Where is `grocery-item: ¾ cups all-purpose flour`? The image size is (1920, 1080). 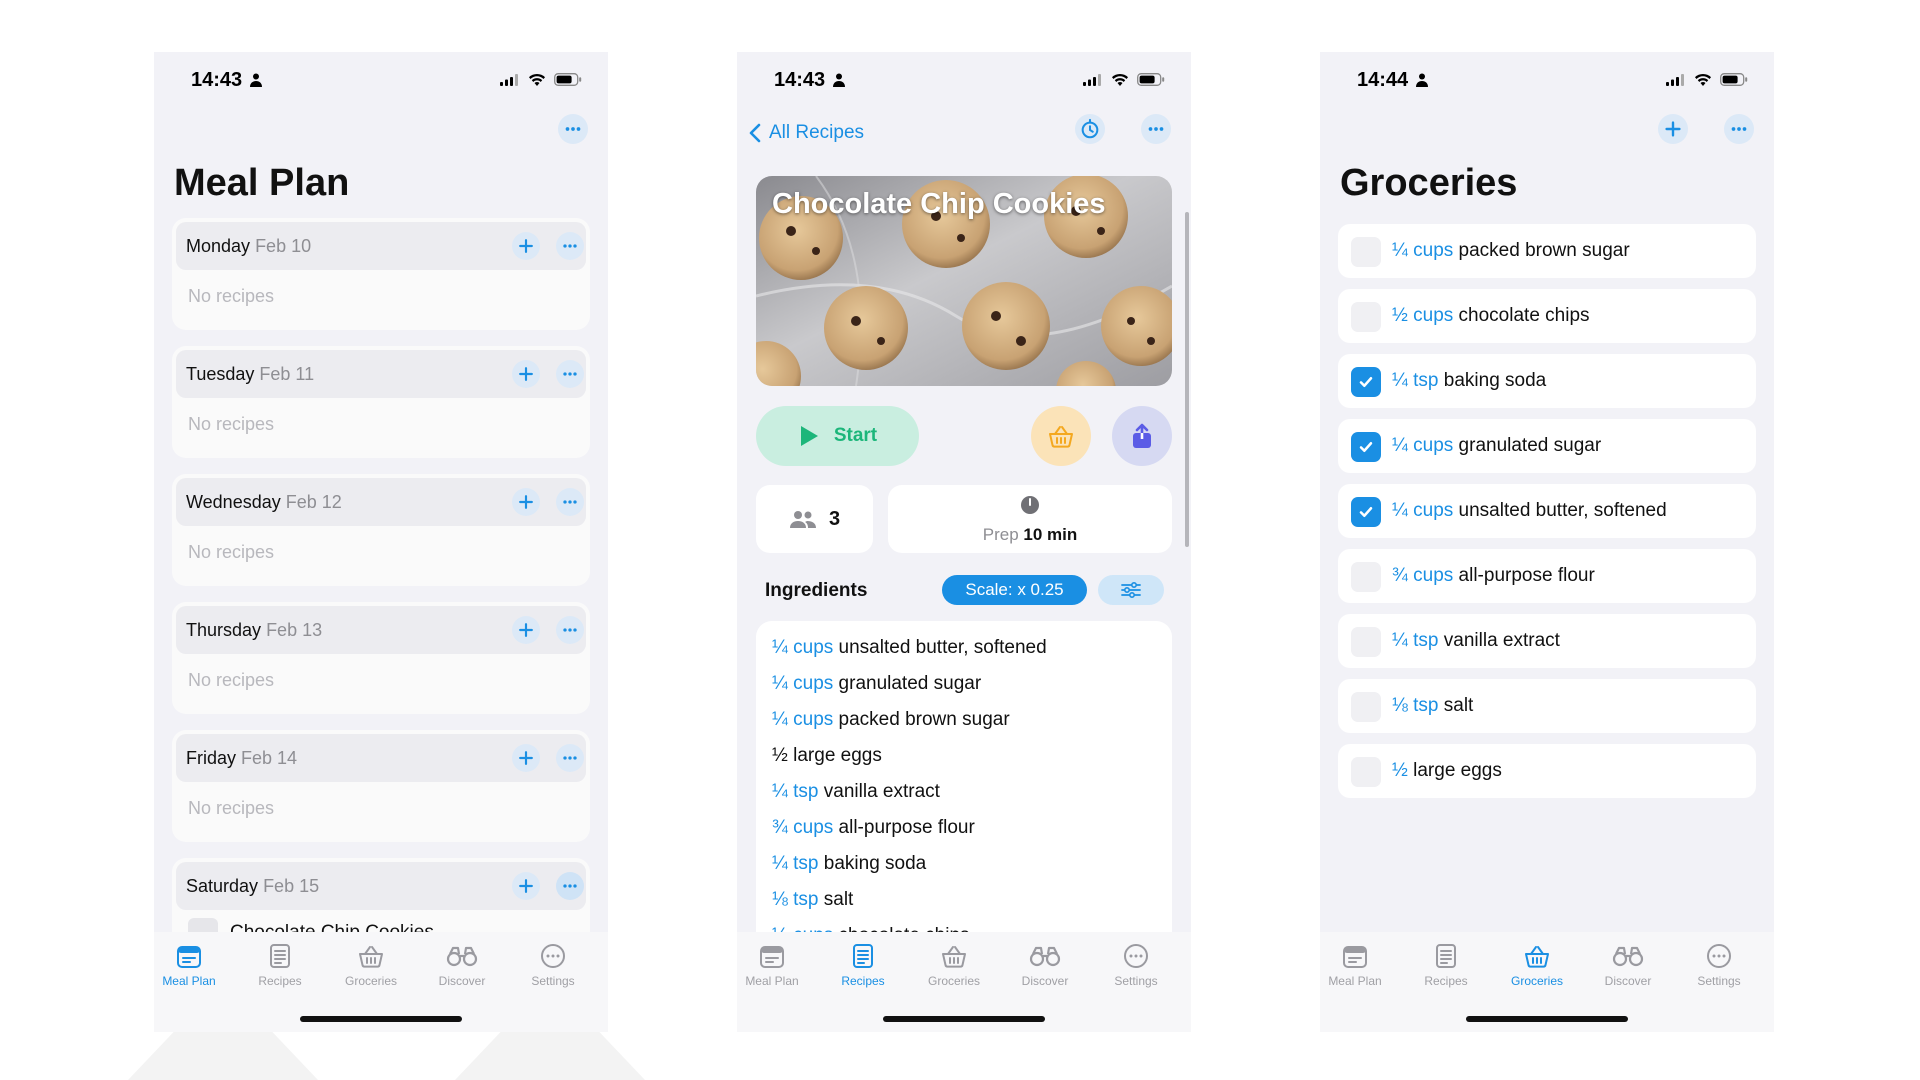
grocery-item: ¾ cups all-purpose flour is located at coordinates (1547, 576).